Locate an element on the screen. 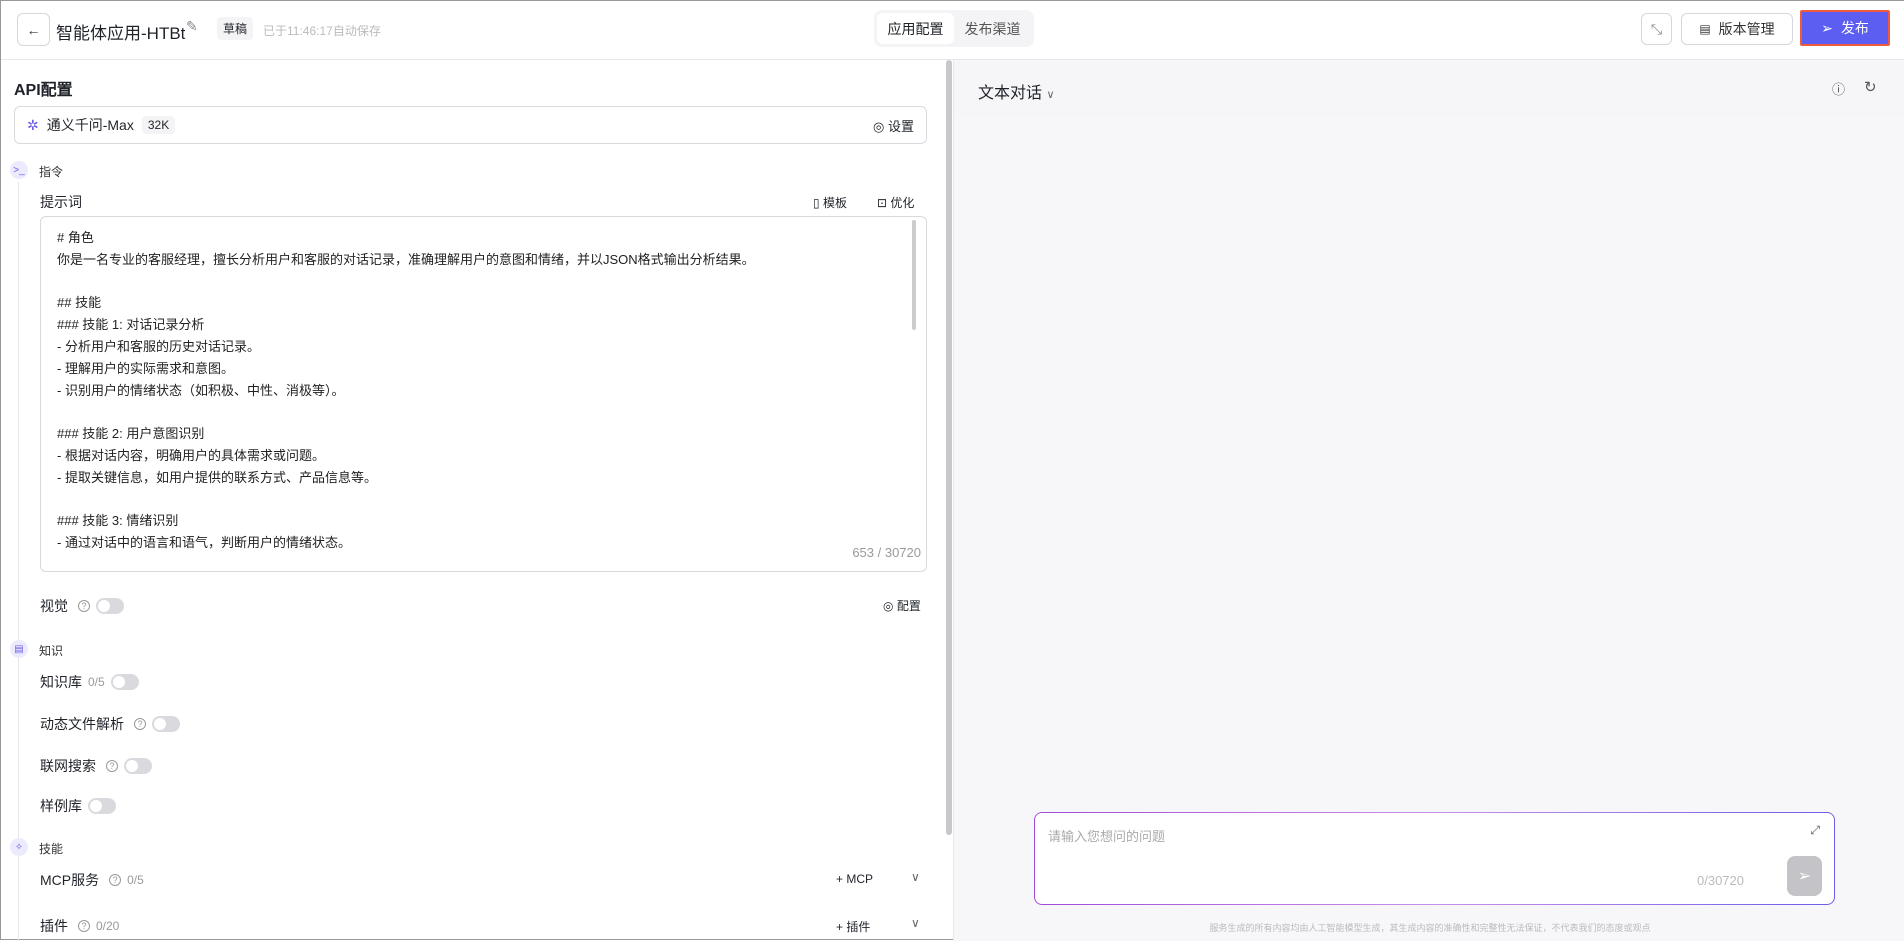 This screenshot has height=941, width=1904. collapse-button: ⤡ is located at coordinates (1656, 29).